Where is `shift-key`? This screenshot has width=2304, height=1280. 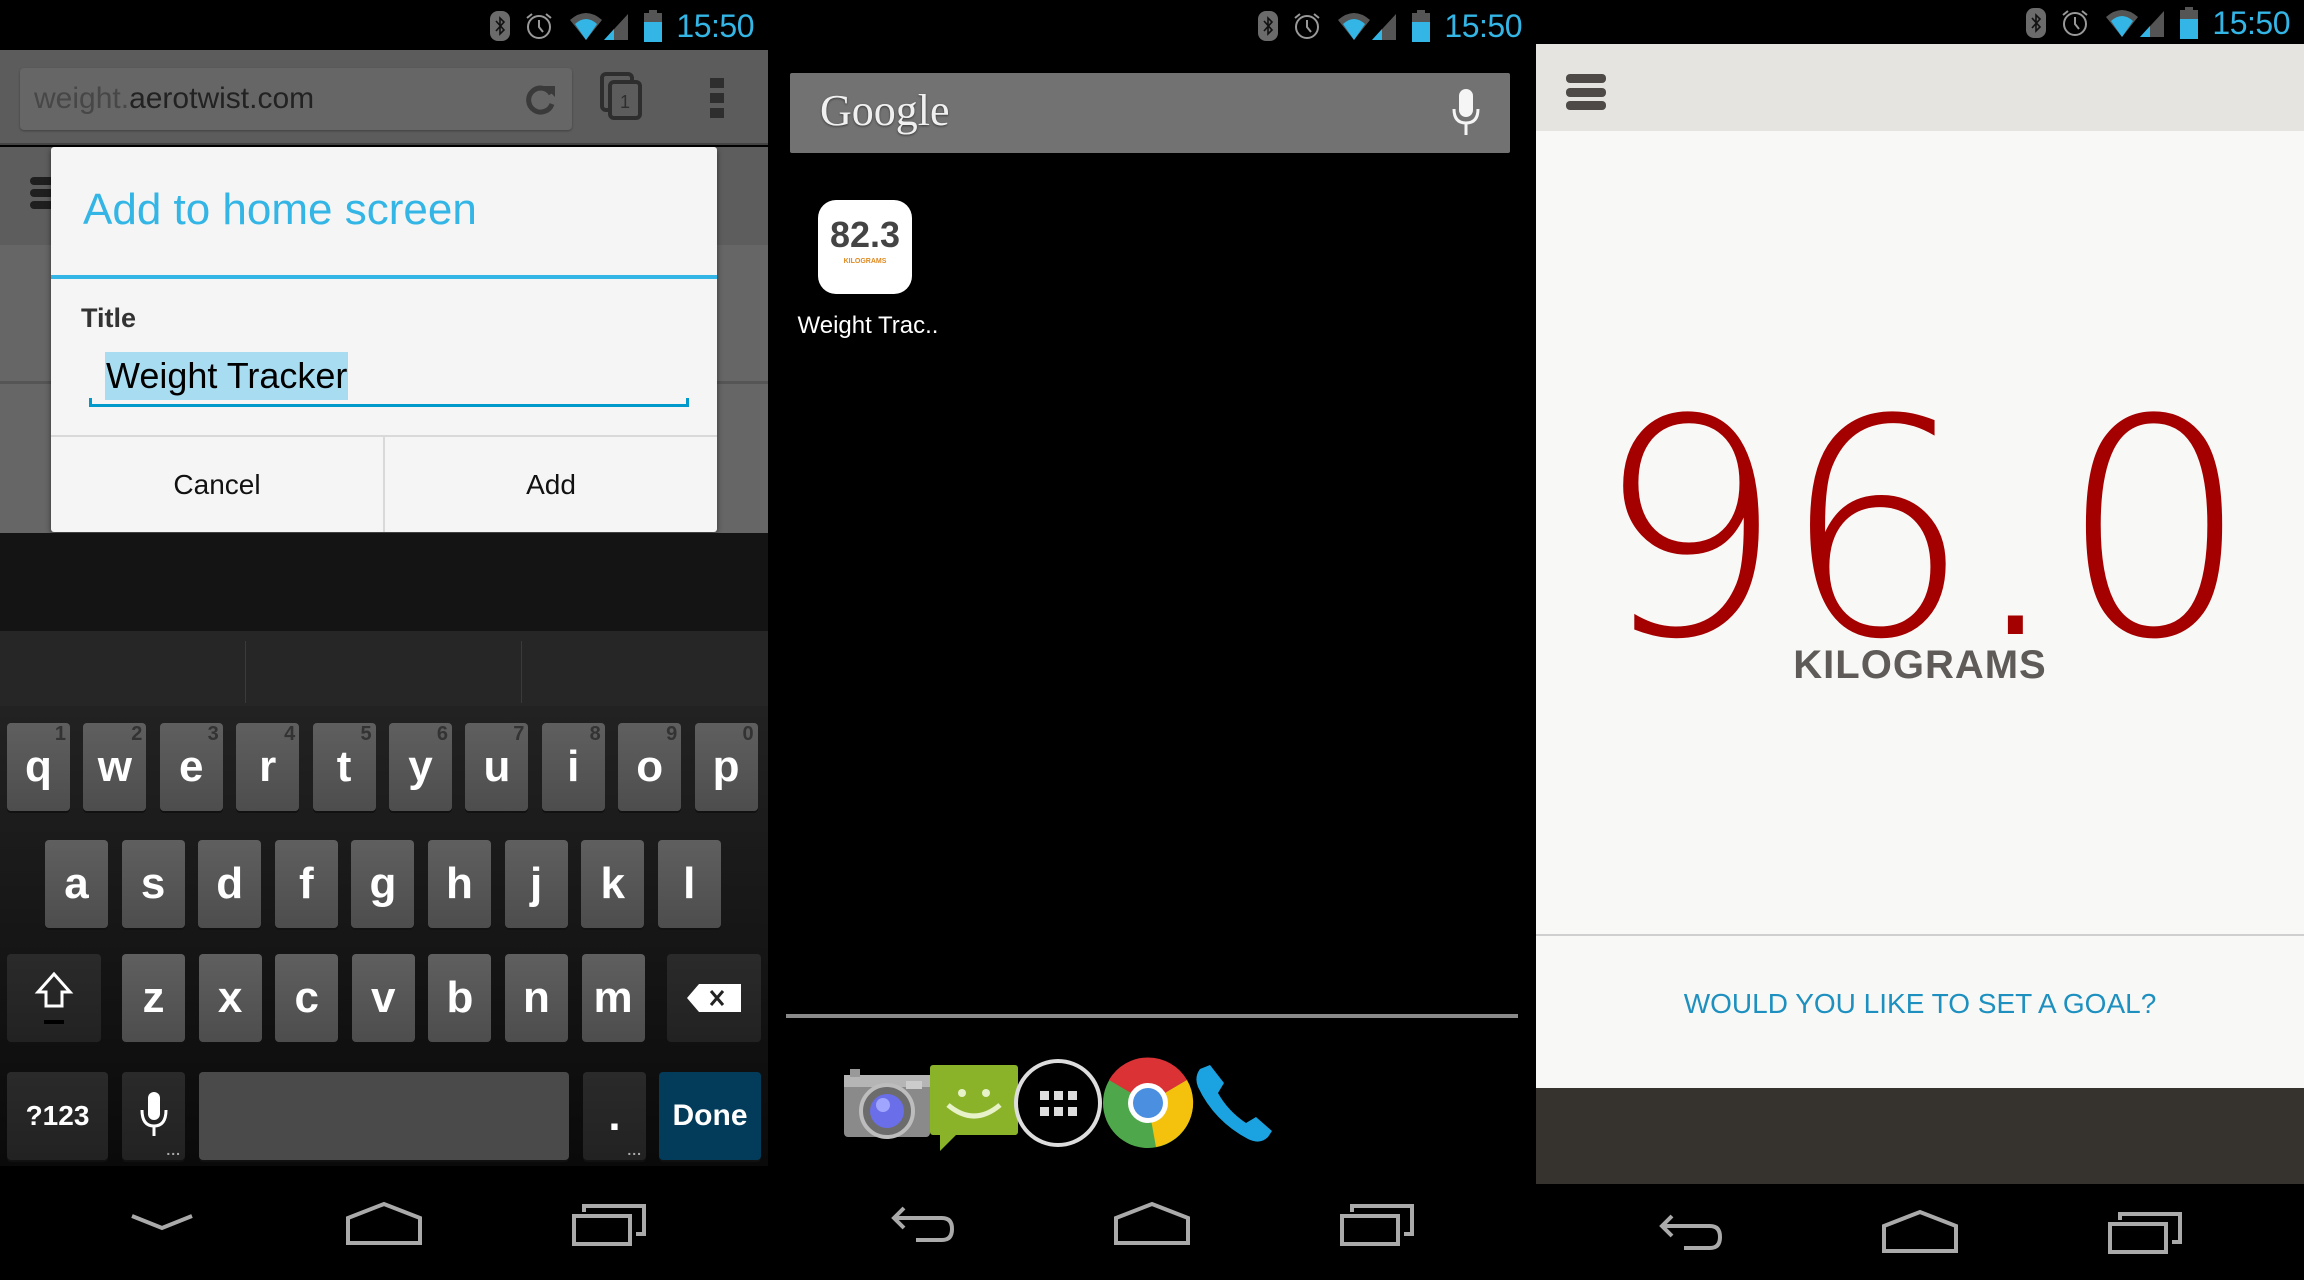 shift-key is located at coordinates (54, 998).